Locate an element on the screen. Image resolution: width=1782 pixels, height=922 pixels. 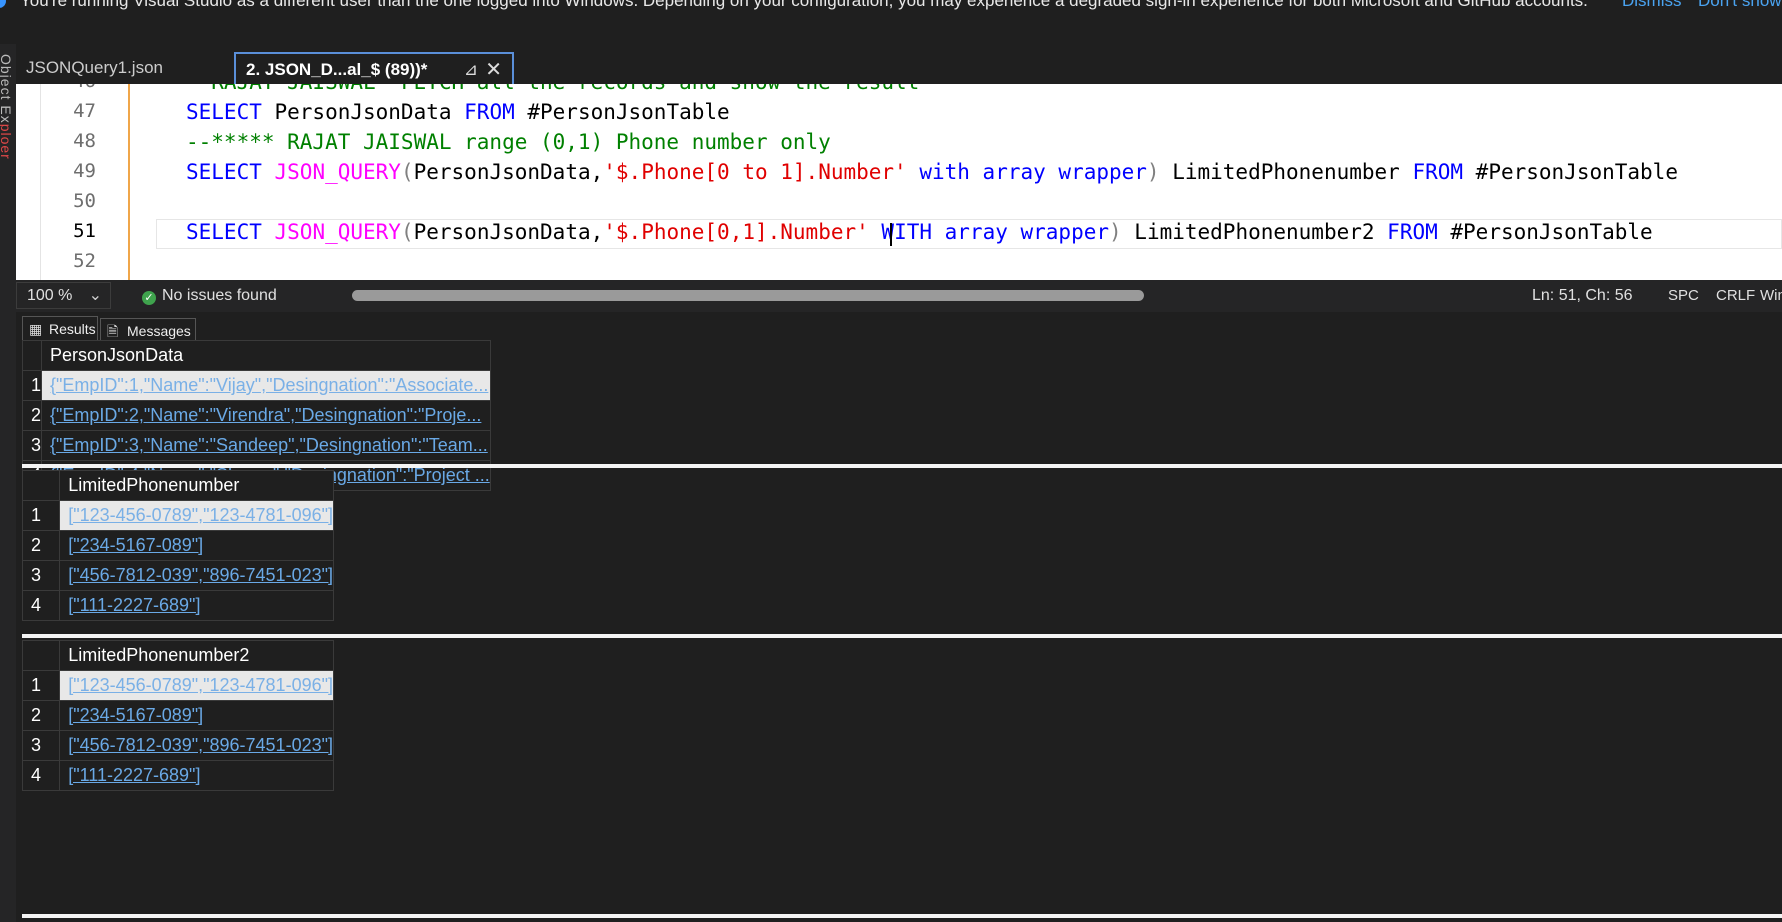
object-explorer-strip: Object Exploer is located at coordinates (8, 483).